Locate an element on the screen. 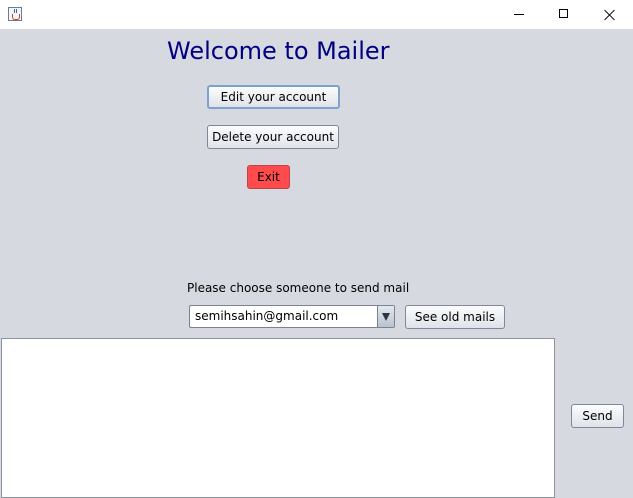  chevron-down-icon is located at coordinates (385, 316).